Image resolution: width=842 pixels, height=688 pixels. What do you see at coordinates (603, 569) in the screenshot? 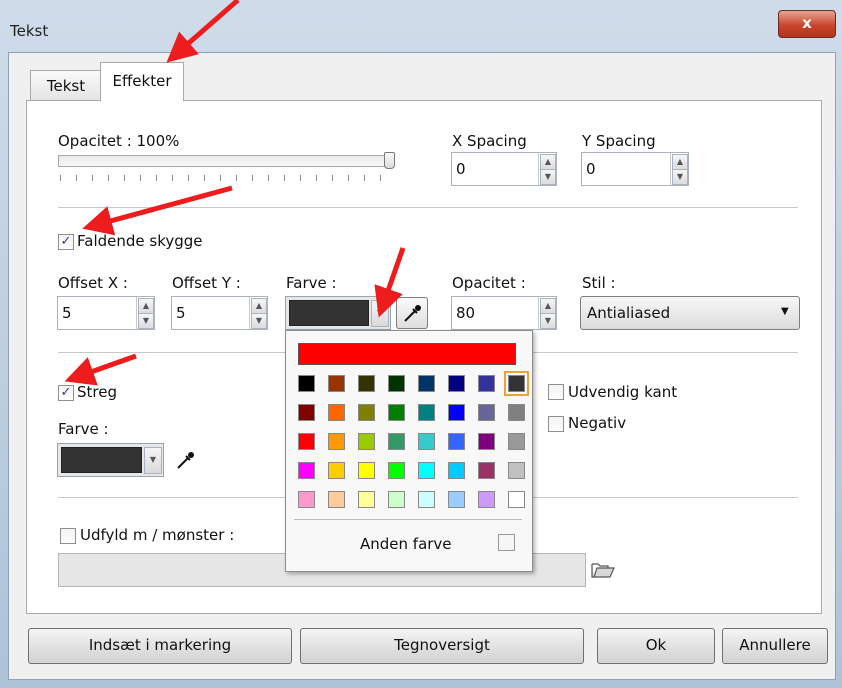
I see `folder-open-icon` at bounding box center [603, 569].